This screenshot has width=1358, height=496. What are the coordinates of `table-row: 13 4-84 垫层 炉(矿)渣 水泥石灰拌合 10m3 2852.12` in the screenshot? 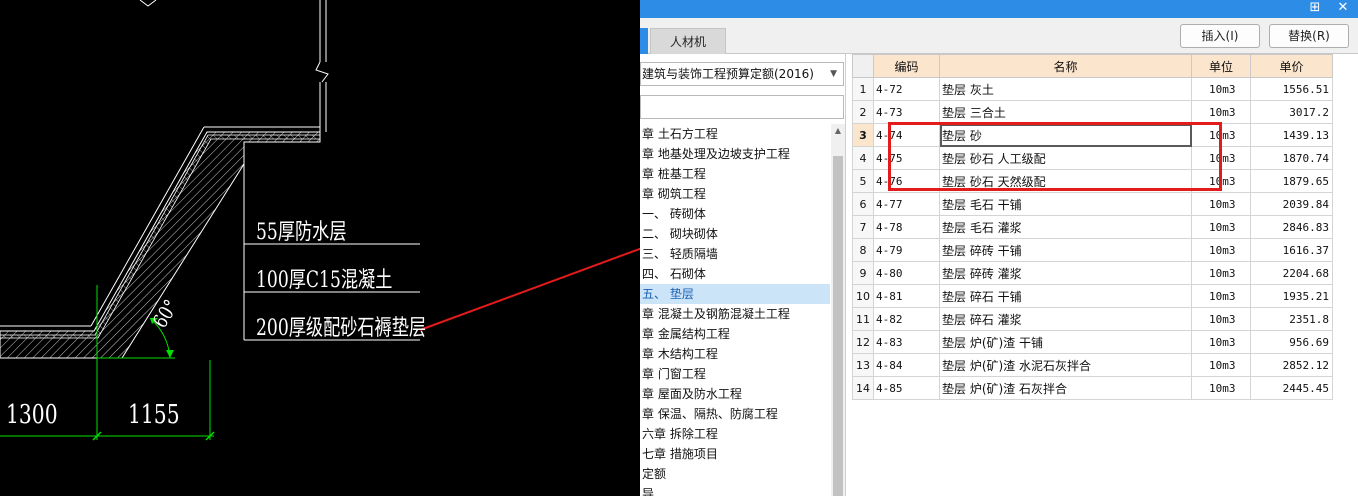 It's located at (1092, 365).